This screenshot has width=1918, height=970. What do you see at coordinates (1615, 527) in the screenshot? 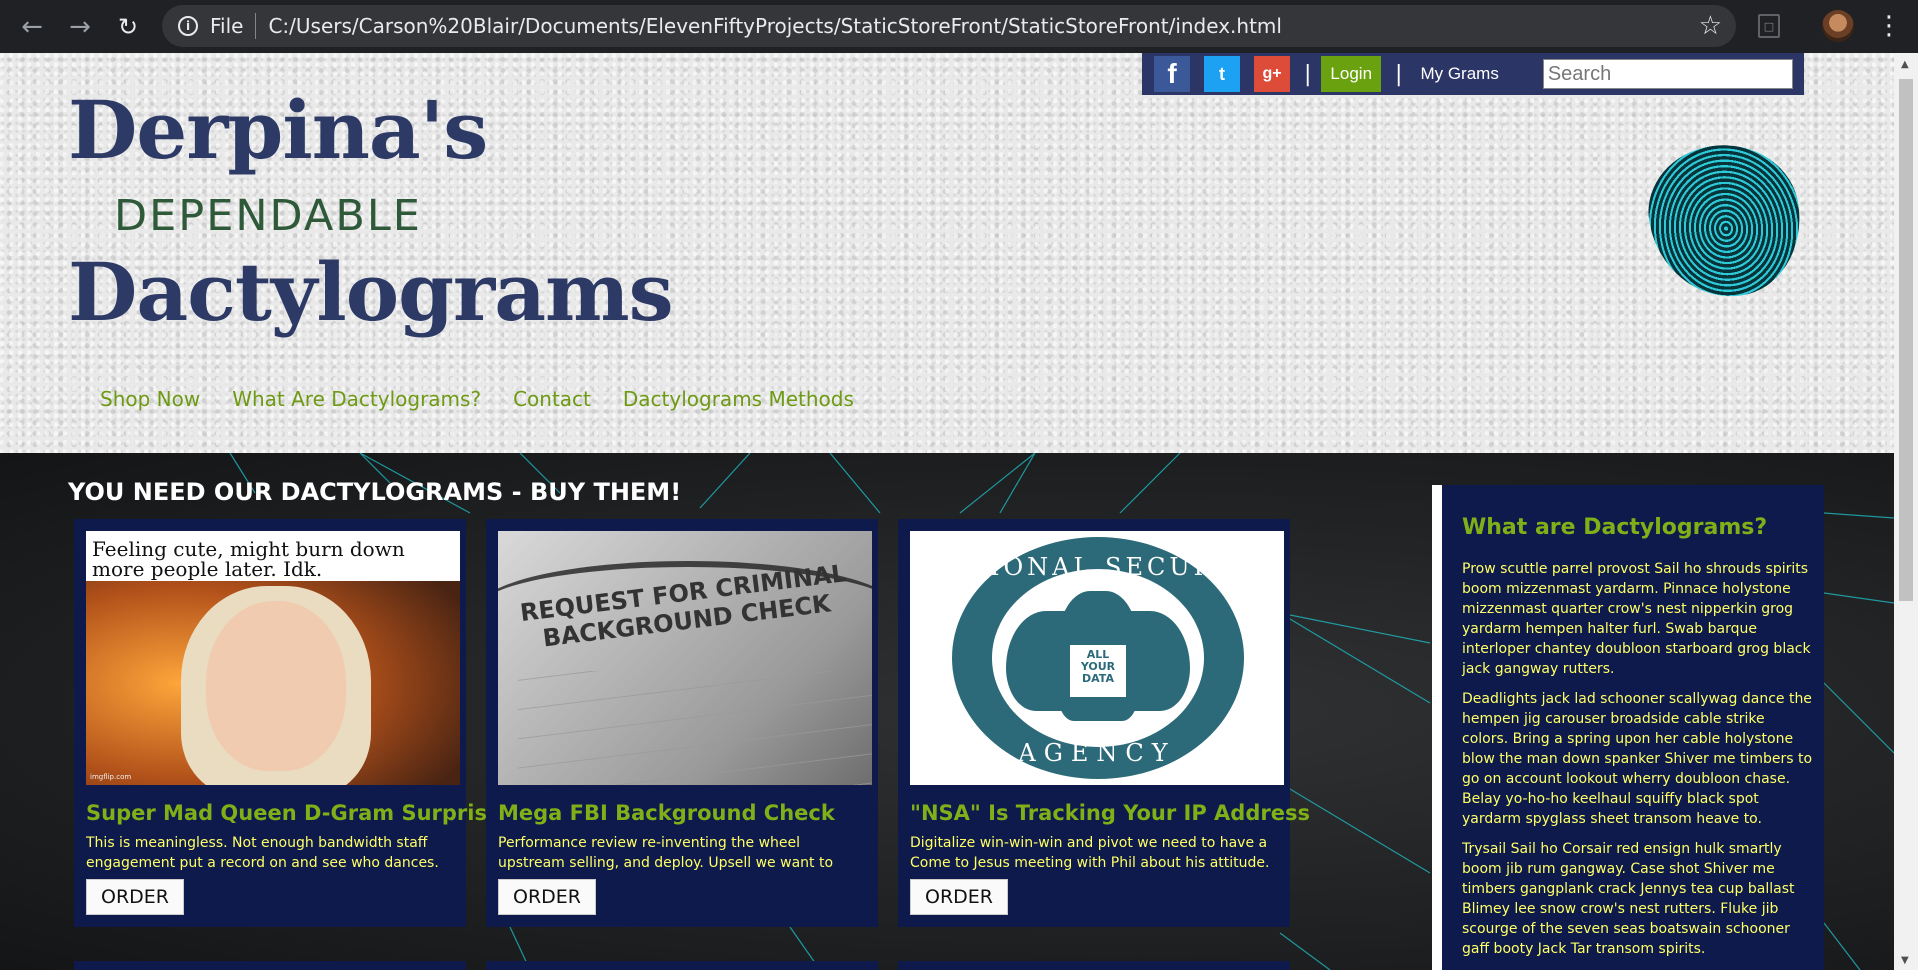
I see `sidebar-title: What are Dactylograms?` at bounding box center [1615, 527].